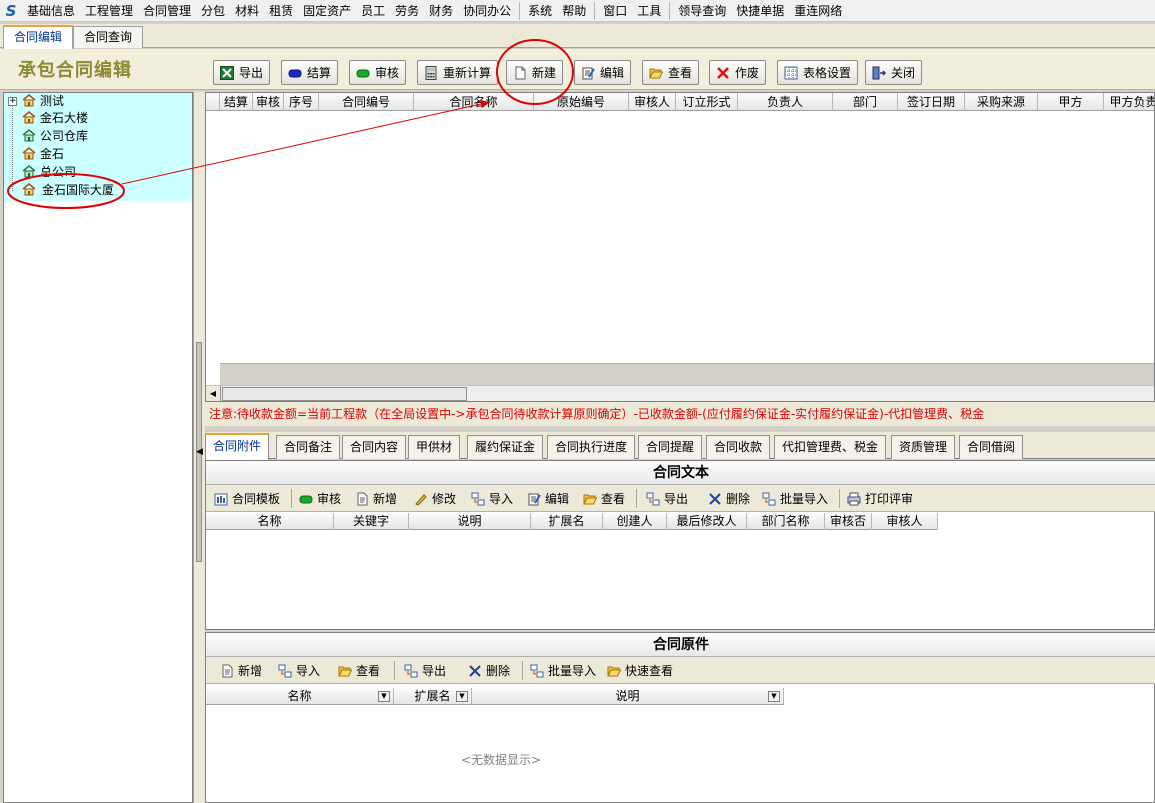 The width and height of the screenshot is (1155, 803). I want to click on annotation-arrow-line, so click(306, 143).